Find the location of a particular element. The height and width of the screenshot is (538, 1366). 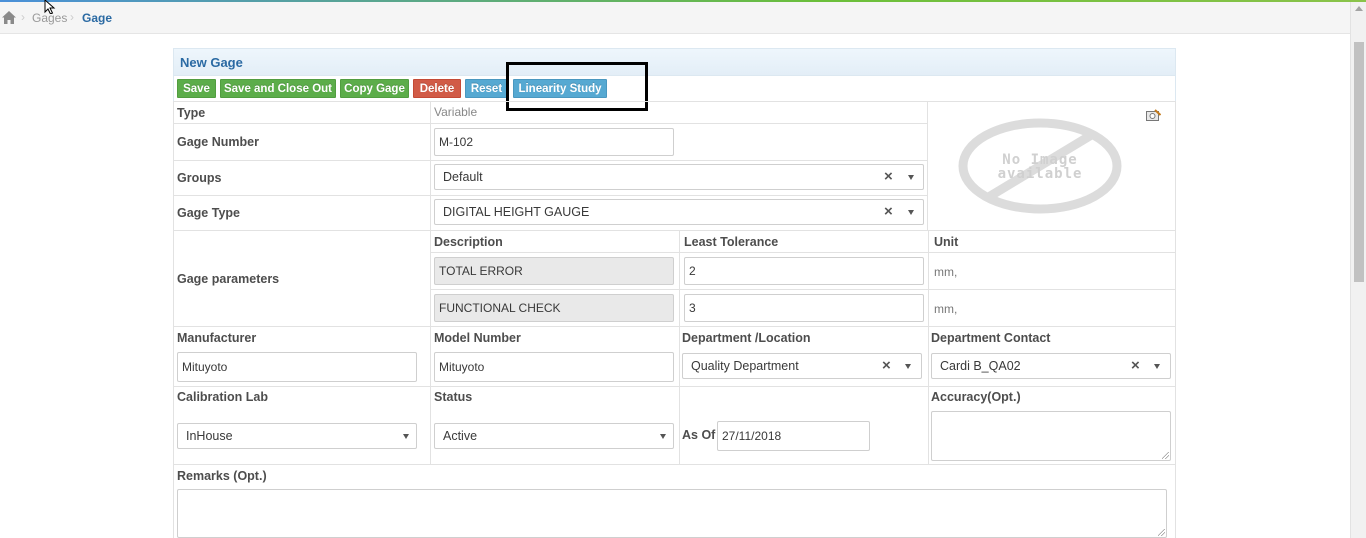

no-image-text-line2: available is located at coordinates (1040, 174).